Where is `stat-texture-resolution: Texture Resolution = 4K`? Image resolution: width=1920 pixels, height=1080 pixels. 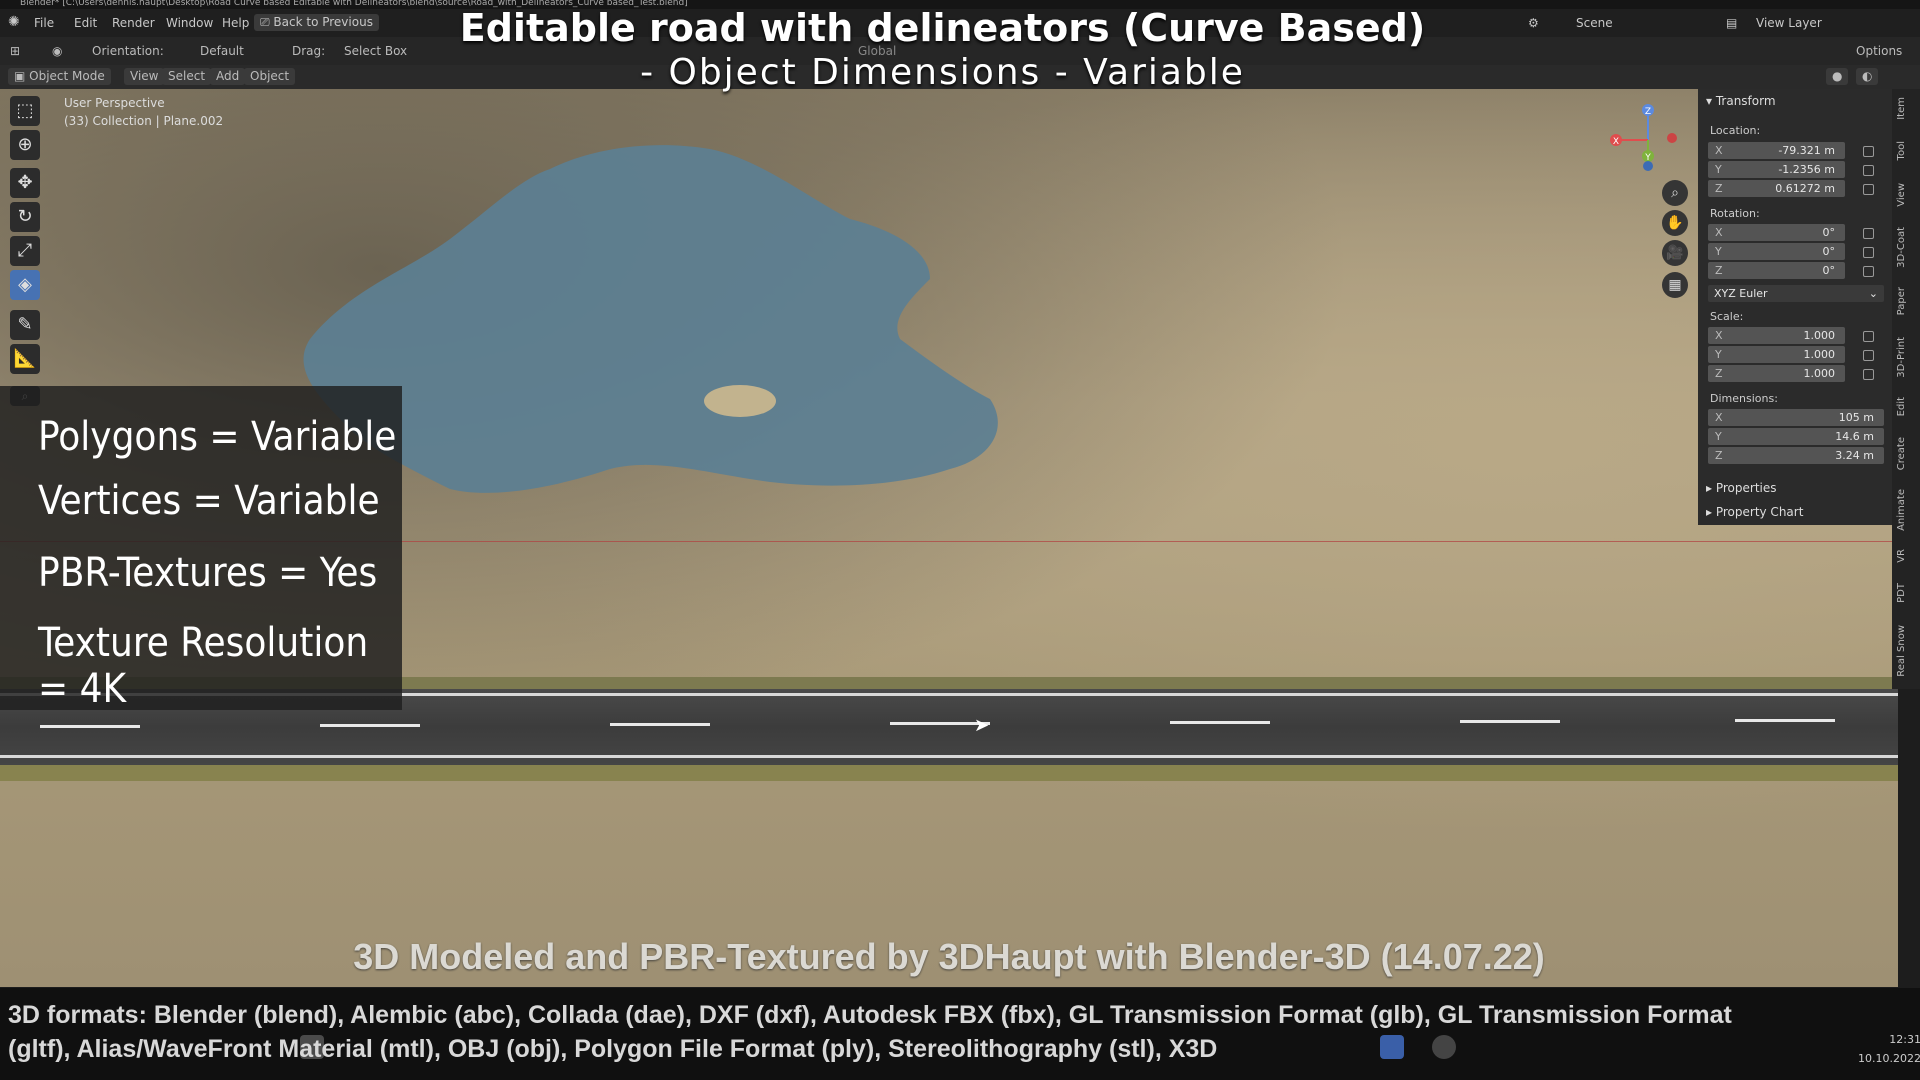 stat-texture-resolution: Texture Resolution = 4K is located at coordinates (203, 666).